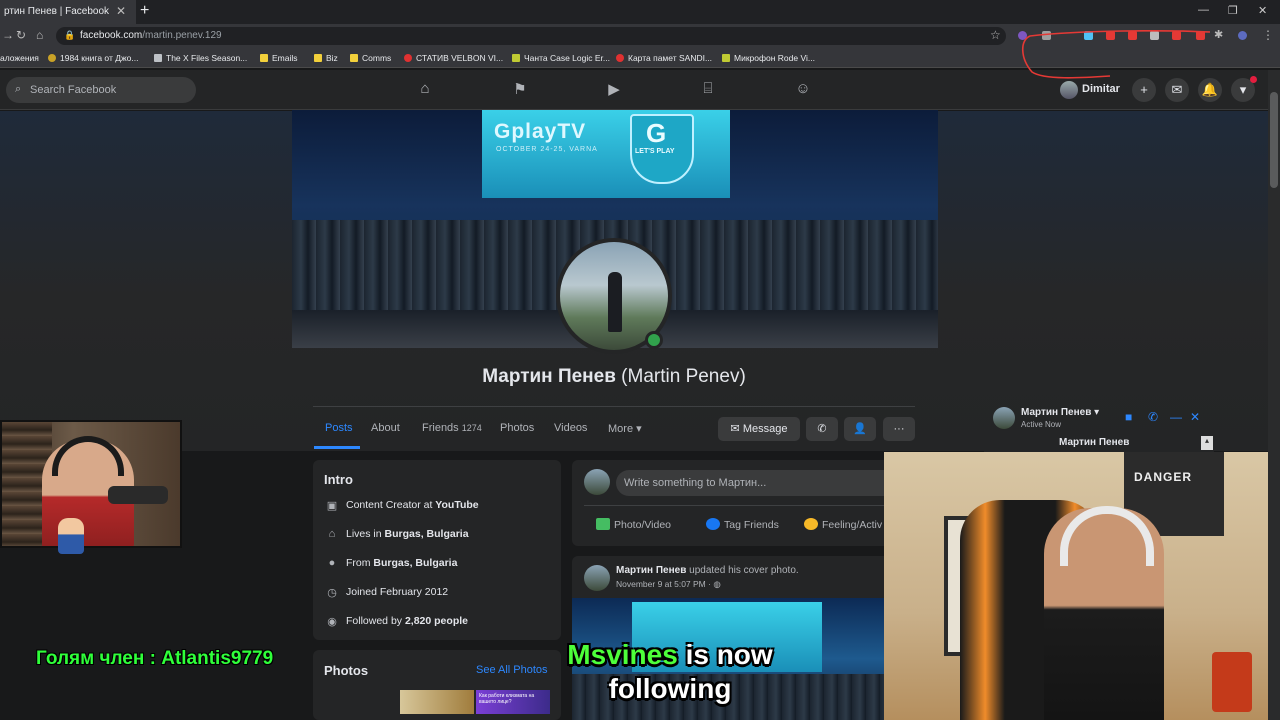 This screenshot has height=720, width=1280. I want to click on tab-photos: Photos, so click(517, 428).